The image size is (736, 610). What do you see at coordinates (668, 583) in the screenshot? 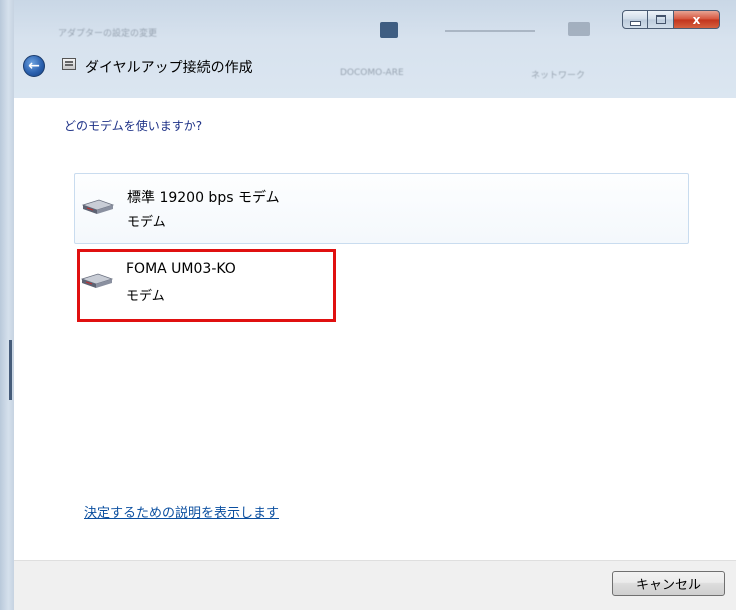
I see `cancel-button: キャンセル` at bounding box center [668, 583].